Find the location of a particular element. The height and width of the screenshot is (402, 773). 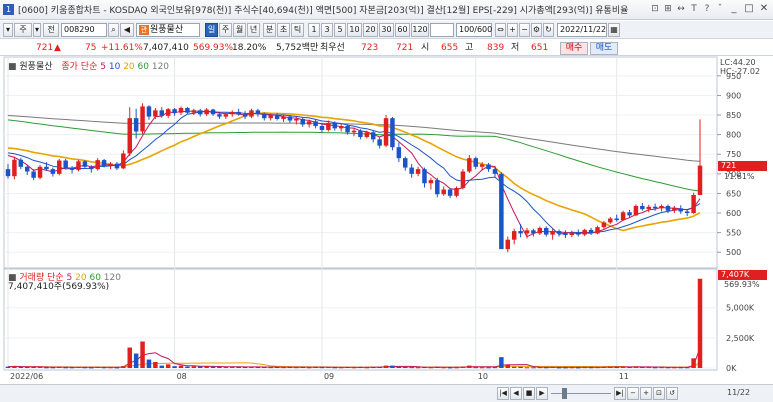

scroll-next-icon: ▶ is located at coordinates (542, 393).